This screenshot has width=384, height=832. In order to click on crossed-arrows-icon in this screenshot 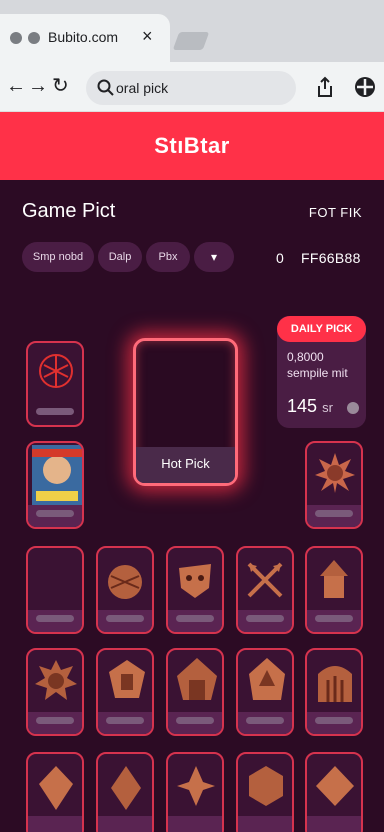, I will do `click(265, 580)`.